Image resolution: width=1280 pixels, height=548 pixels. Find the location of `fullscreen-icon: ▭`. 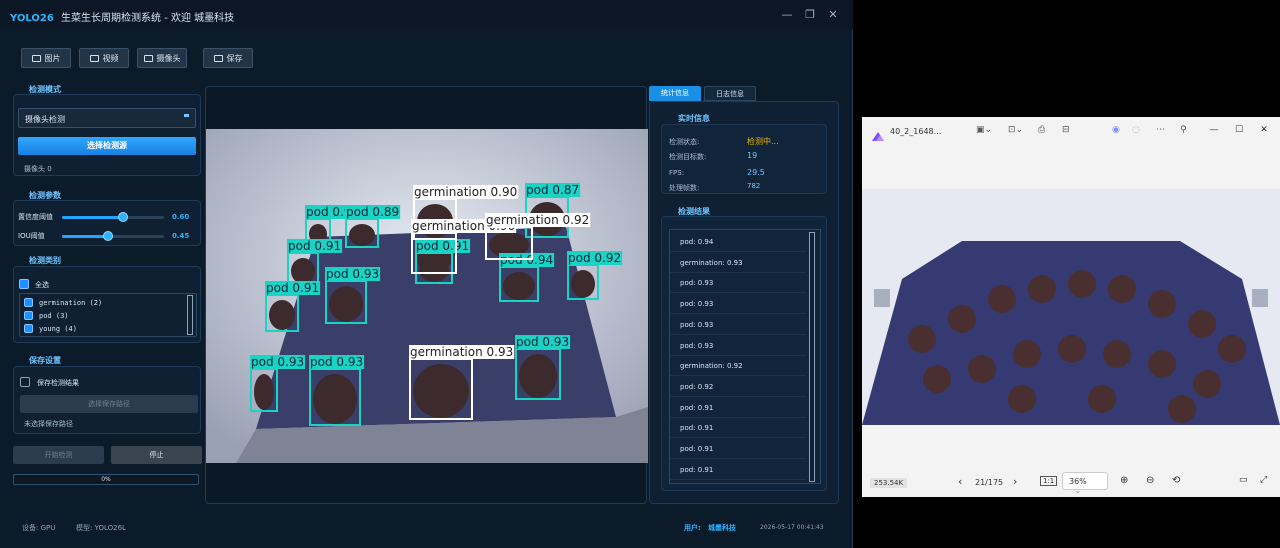

fullscreen-icon: ▭ is located at coordinates (1243, 480).